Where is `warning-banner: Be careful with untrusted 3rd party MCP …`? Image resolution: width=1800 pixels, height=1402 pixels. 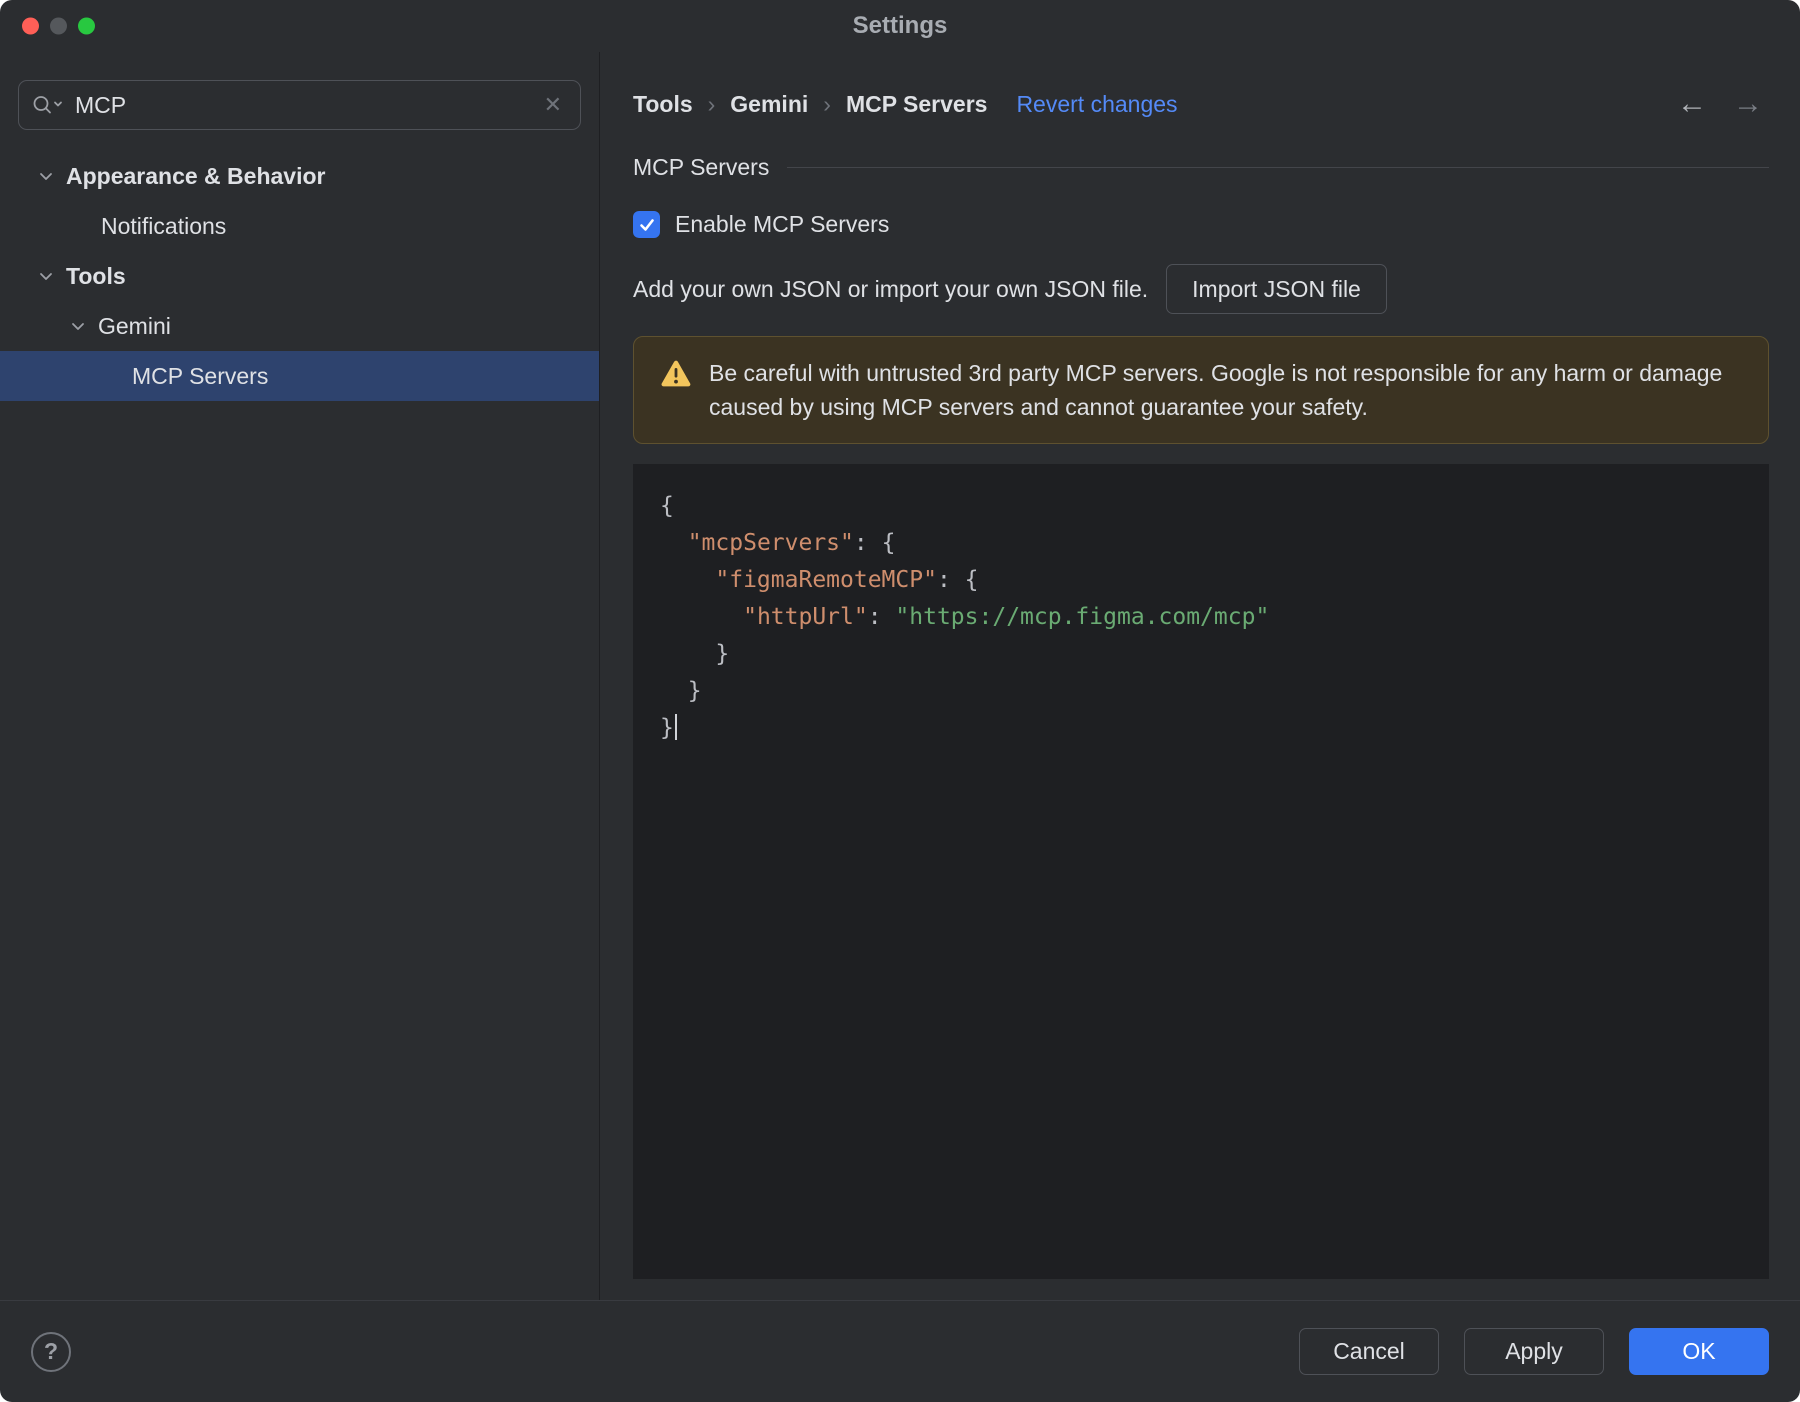 warning-banner: Be careful with untrusted 3rd party MCP … is located at coordinates (1201, 390).